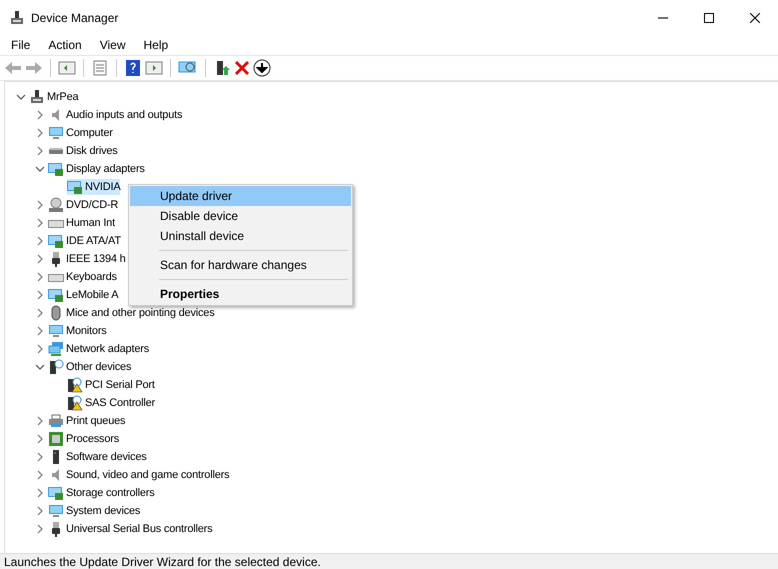 This screenshot has width=778, height=569. What do you see at coordinates (112, 45) in the screenshot?
I see `menu-item: View` at bounding box center [112, 45].